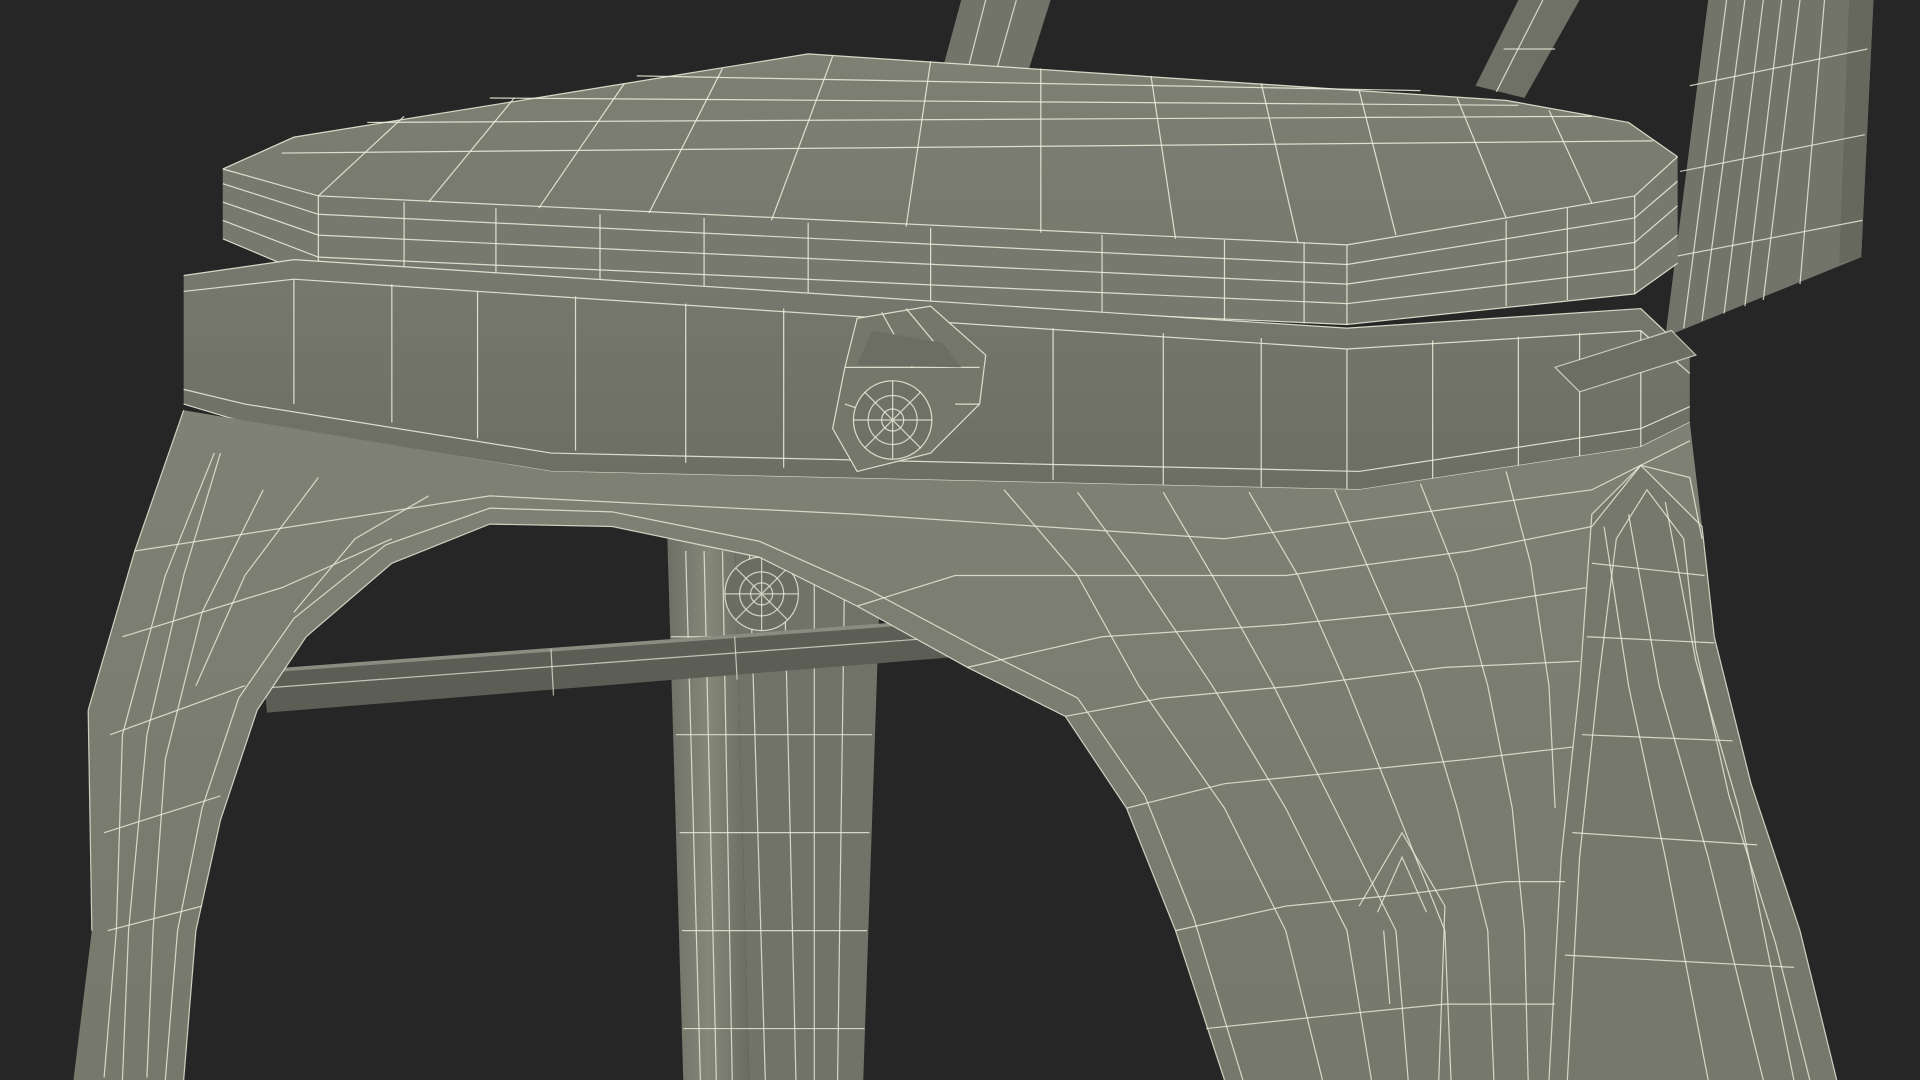 The image size is (1920, 1080). What do you see at coordinates (892, 420) in the screenshot?
I see `front-bolt` at bounding box center [892, 420].